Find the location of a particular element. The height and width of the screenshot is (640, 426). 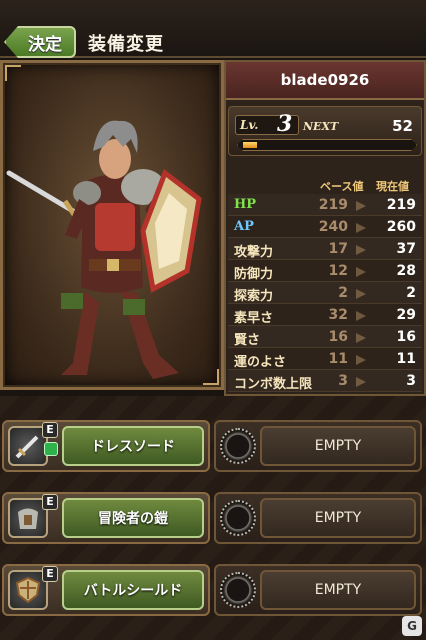

stat-base-value: 12 is located at coordinates (338, 271).